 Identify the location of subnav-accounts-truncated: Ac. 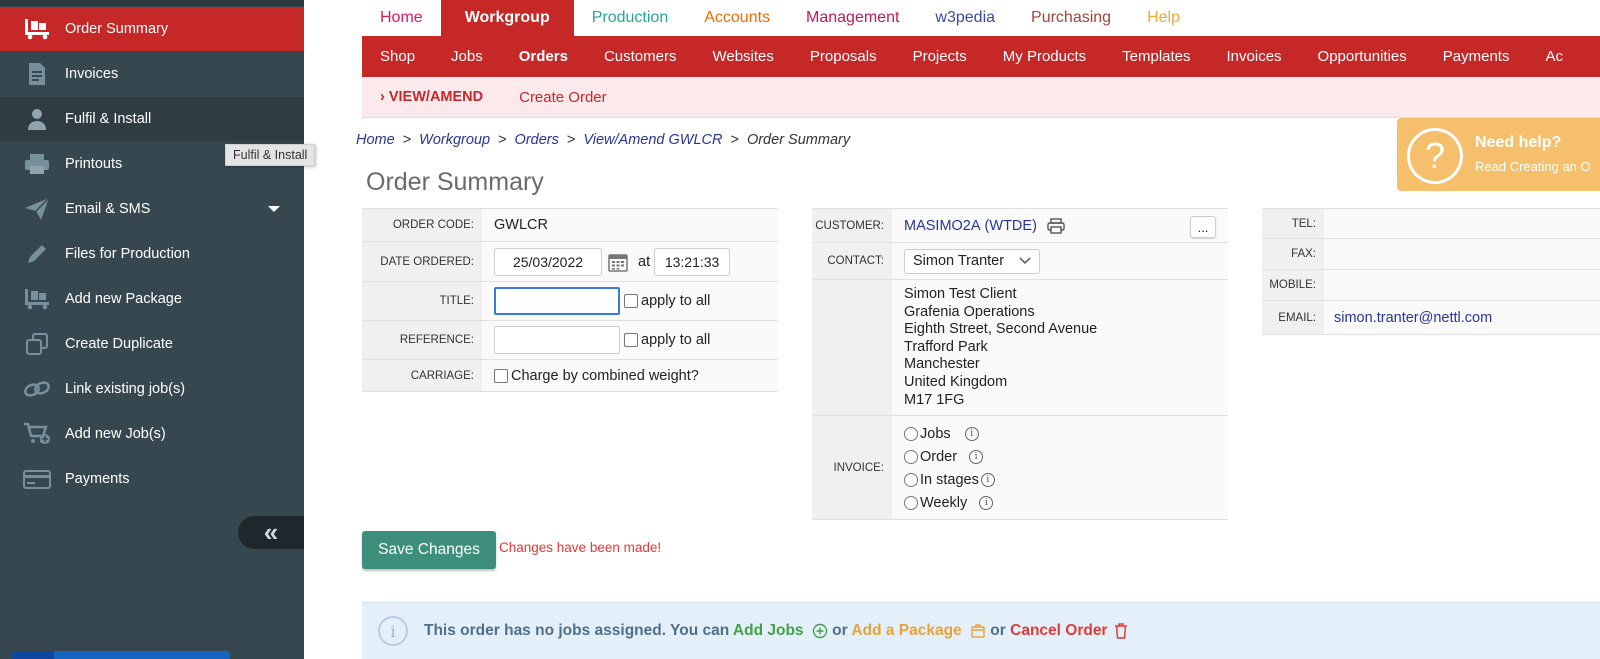
(1554, 56).